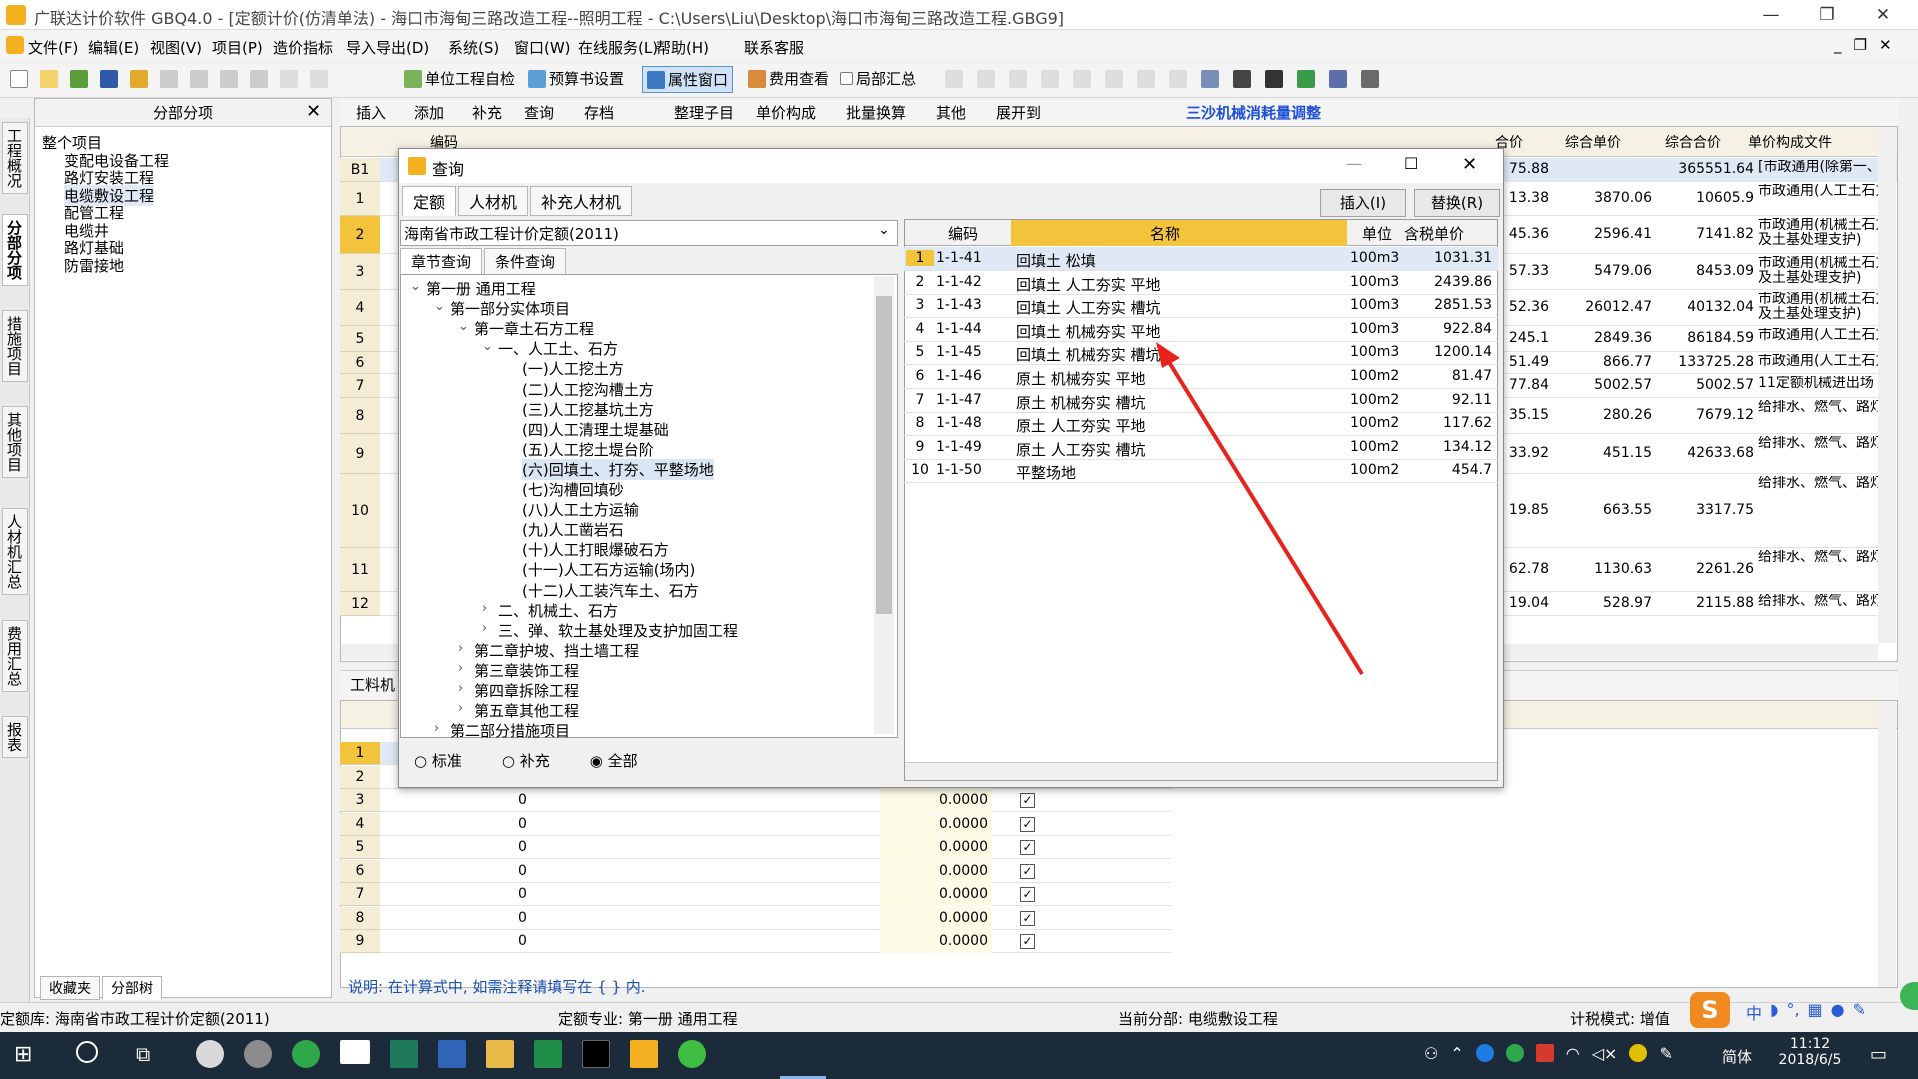 The height and width of the screenshot is (1079, 1918). Describe the element at coordinates (1457, 203) in the screenshot. I see `replace-button: 替换(R)` at that location.